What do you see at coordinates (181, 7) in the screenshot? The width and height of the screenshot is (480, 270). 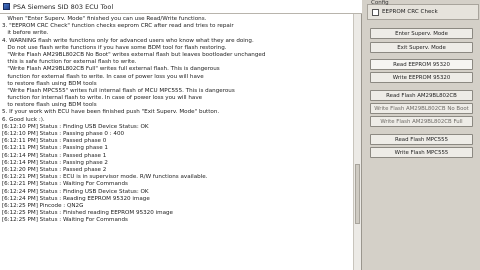 I see `title-bar: PSA Siemens SID 803 ECU Tool` at bounding box center [181, 7].